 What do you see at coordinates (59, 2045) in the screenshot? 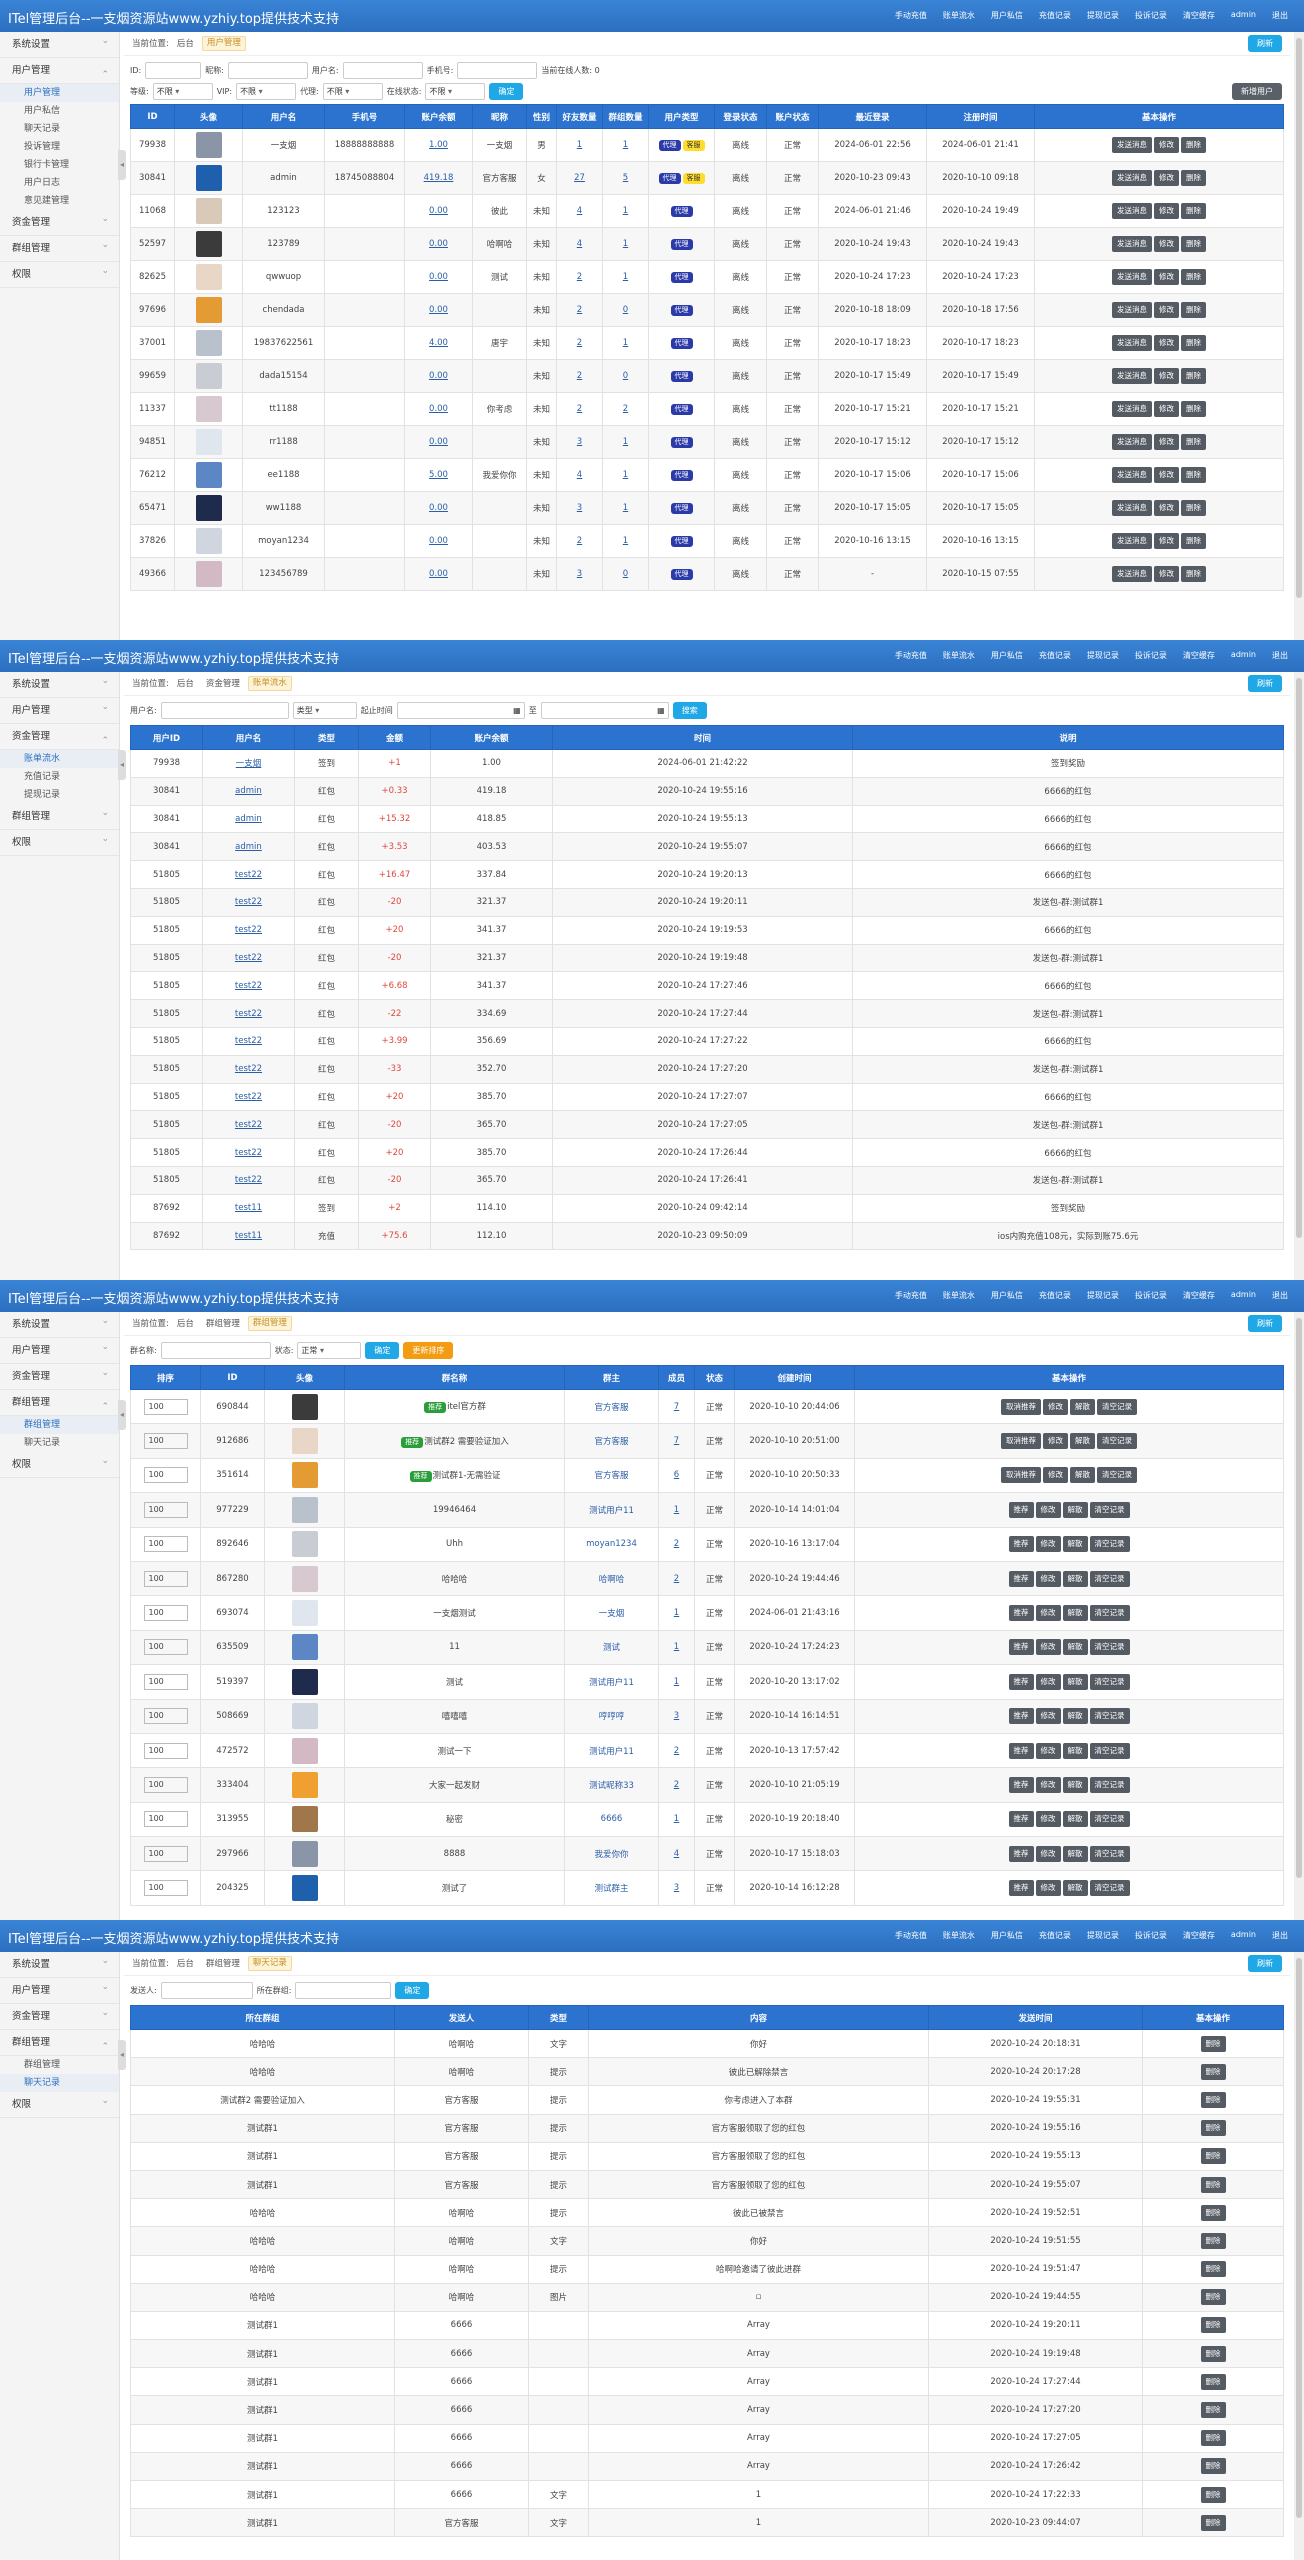
I see `sidebar-group-groups: 群组管理` at bounding box center [59, 2045].